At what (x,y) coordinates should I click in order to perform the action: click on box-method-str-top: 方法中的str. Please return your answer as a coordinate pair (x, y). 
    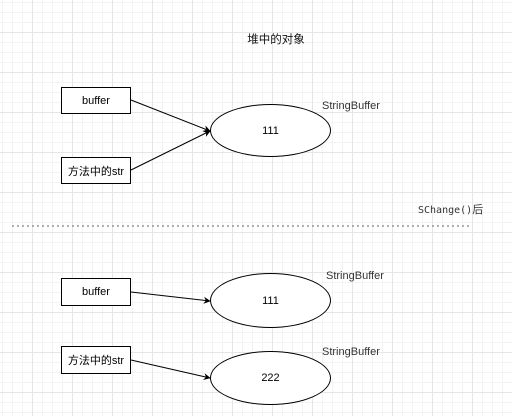
    Looking at the image, I should click on (96, 170).